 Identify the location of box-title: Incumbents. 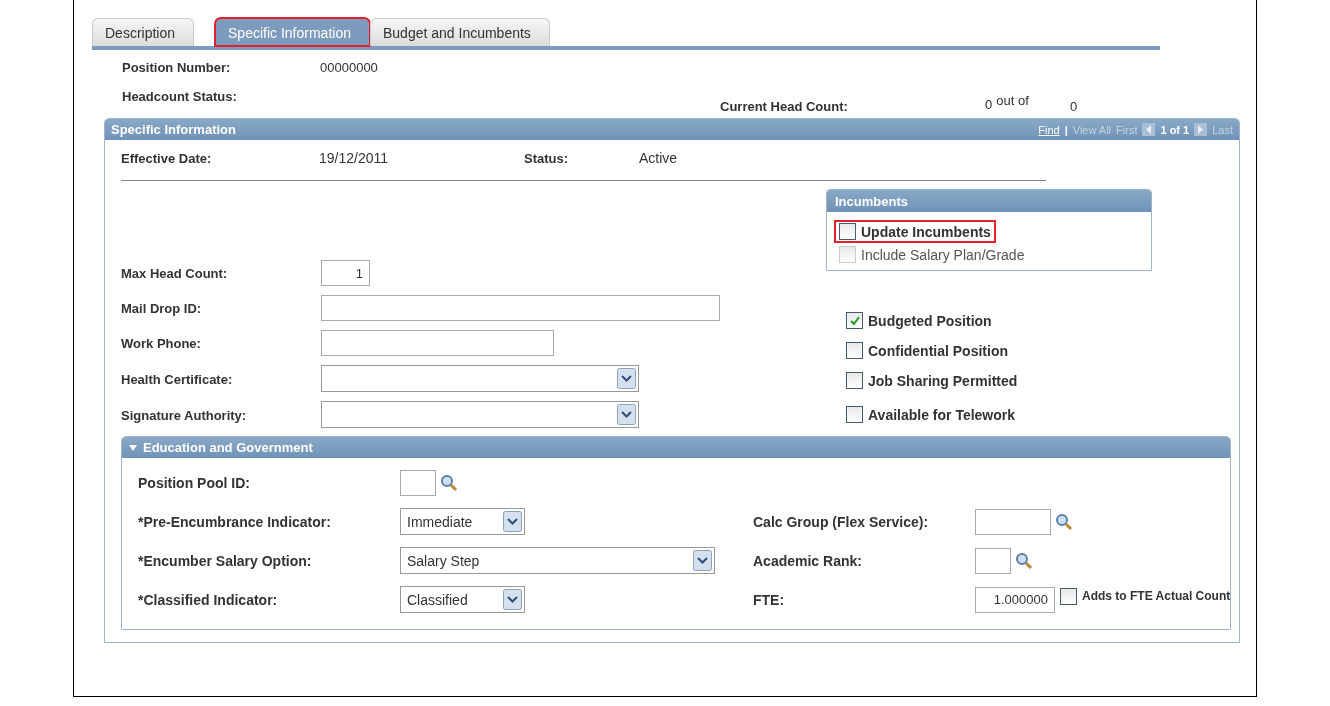
(871, 201).